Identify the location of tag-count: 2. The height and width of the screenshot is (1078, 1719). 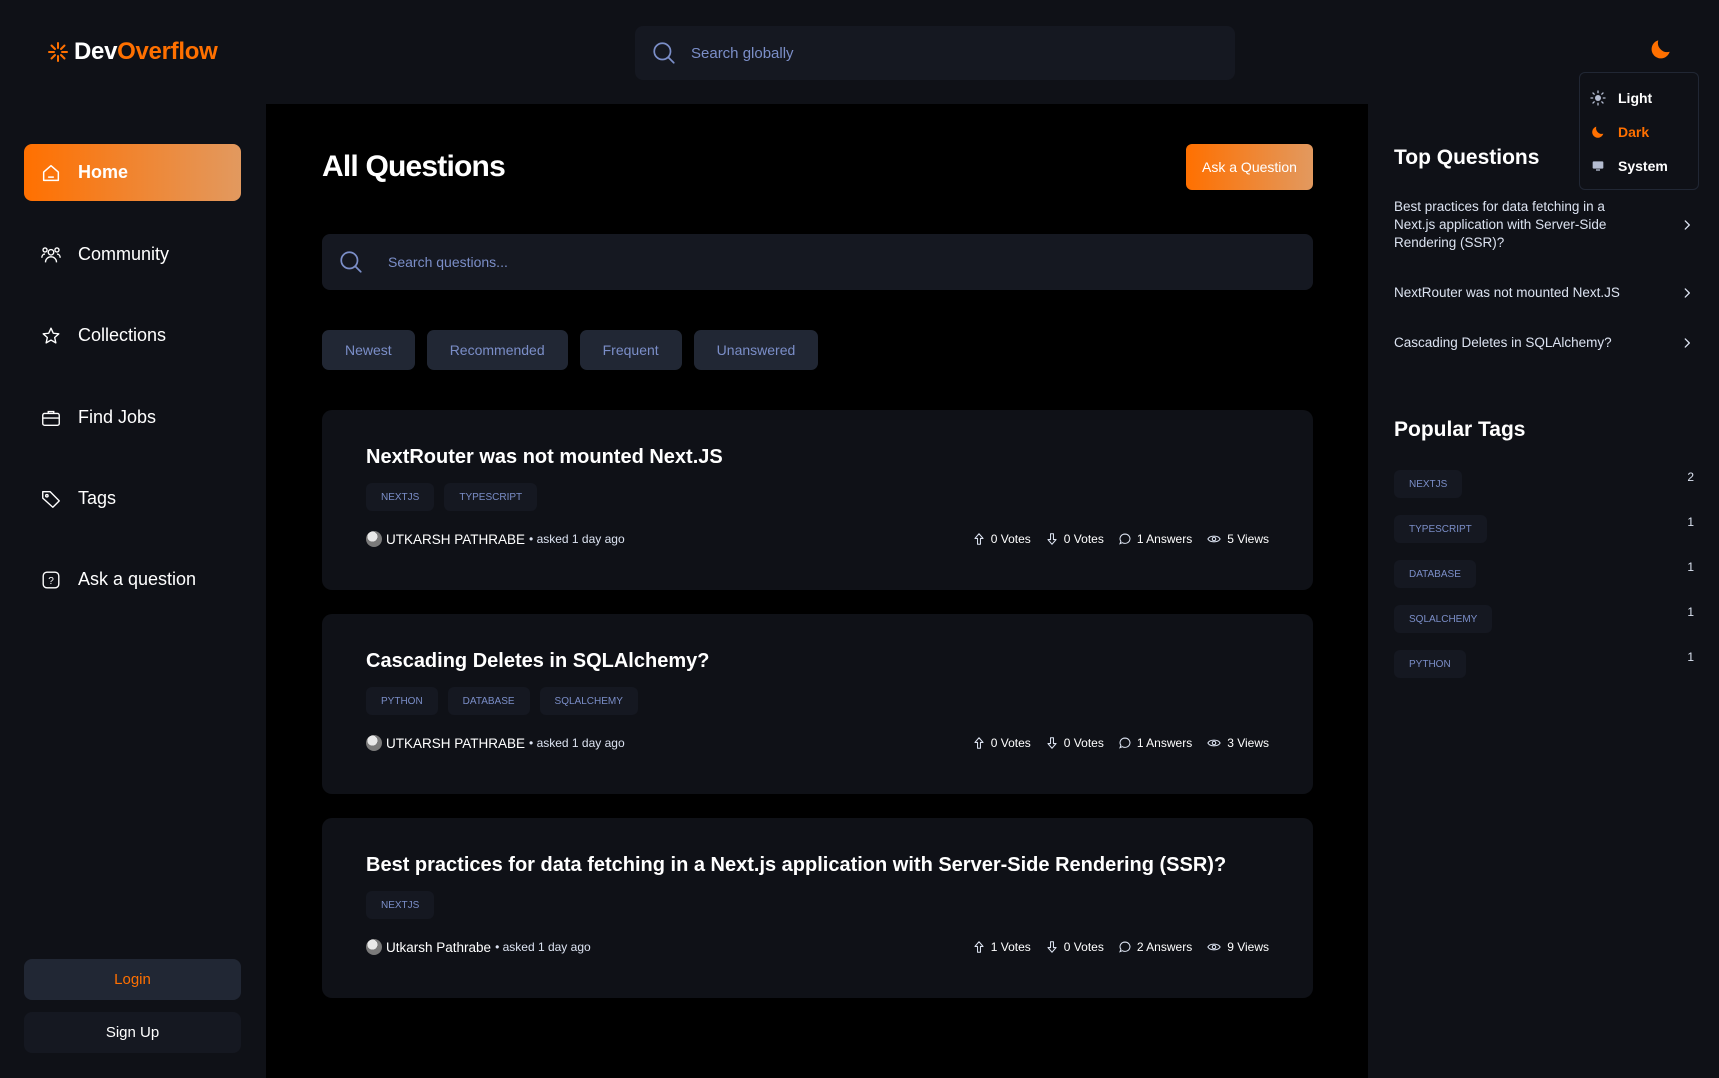
(1690, 477).